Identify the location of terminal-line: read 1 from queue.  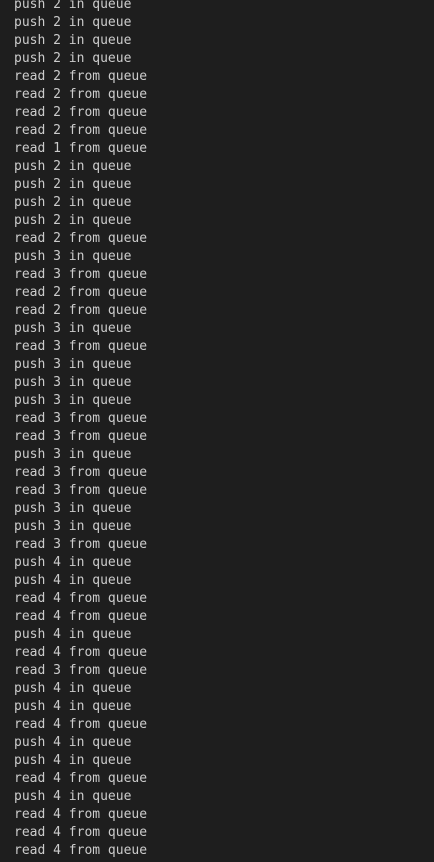
(81, 148).